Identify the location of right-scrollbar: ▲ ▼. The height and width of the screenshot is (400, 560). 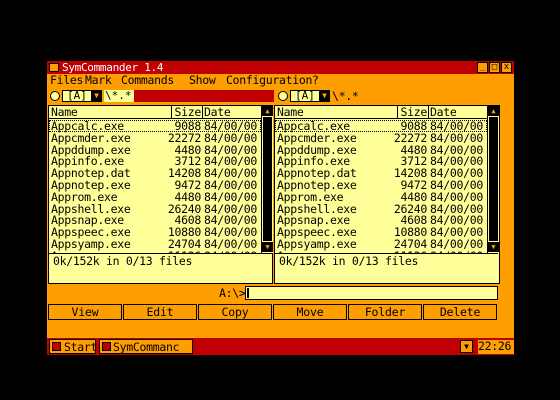
(493, 179).